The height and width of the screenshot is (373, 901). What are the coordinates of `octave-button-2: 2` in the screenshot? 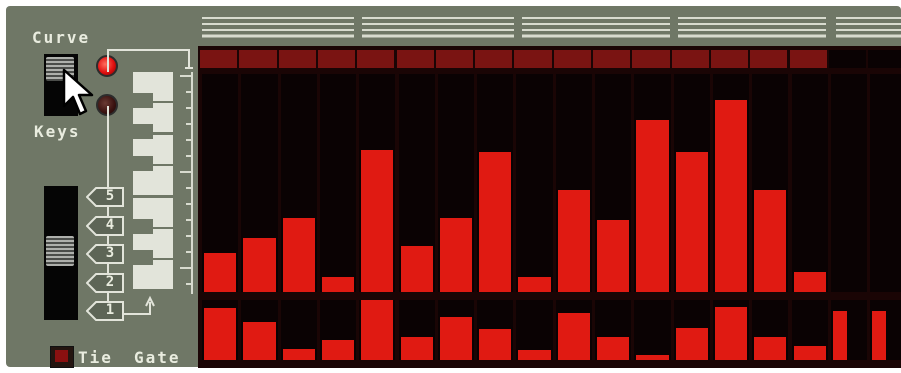 It's located at (105, 282).